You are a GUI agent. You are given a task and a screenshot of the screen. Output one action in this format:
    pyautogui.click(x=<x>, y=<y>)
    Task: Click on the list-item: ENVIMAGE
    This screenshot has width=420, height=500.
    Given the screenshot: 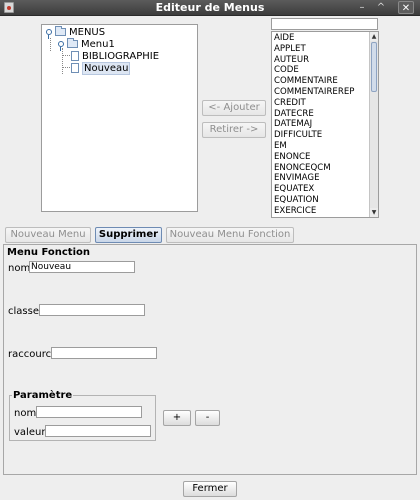 What is the action you would take?
    pyautogui.click(x=321, y=178)
    